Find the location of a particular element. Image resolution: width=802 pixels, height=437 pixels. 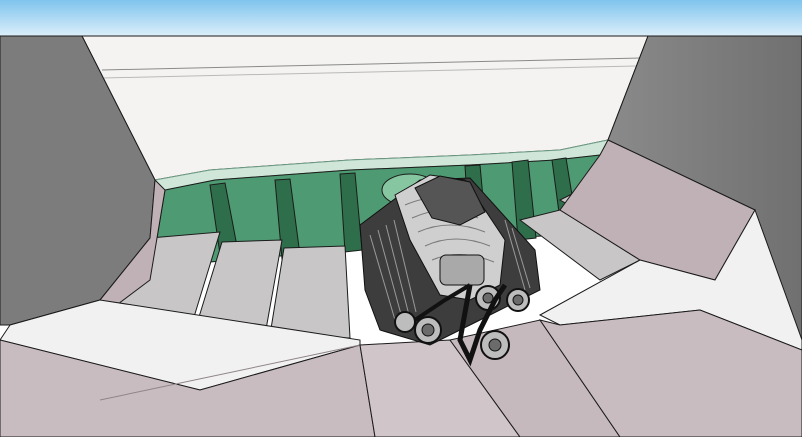

pulley-left-inner is located at coordinates (428, 330).